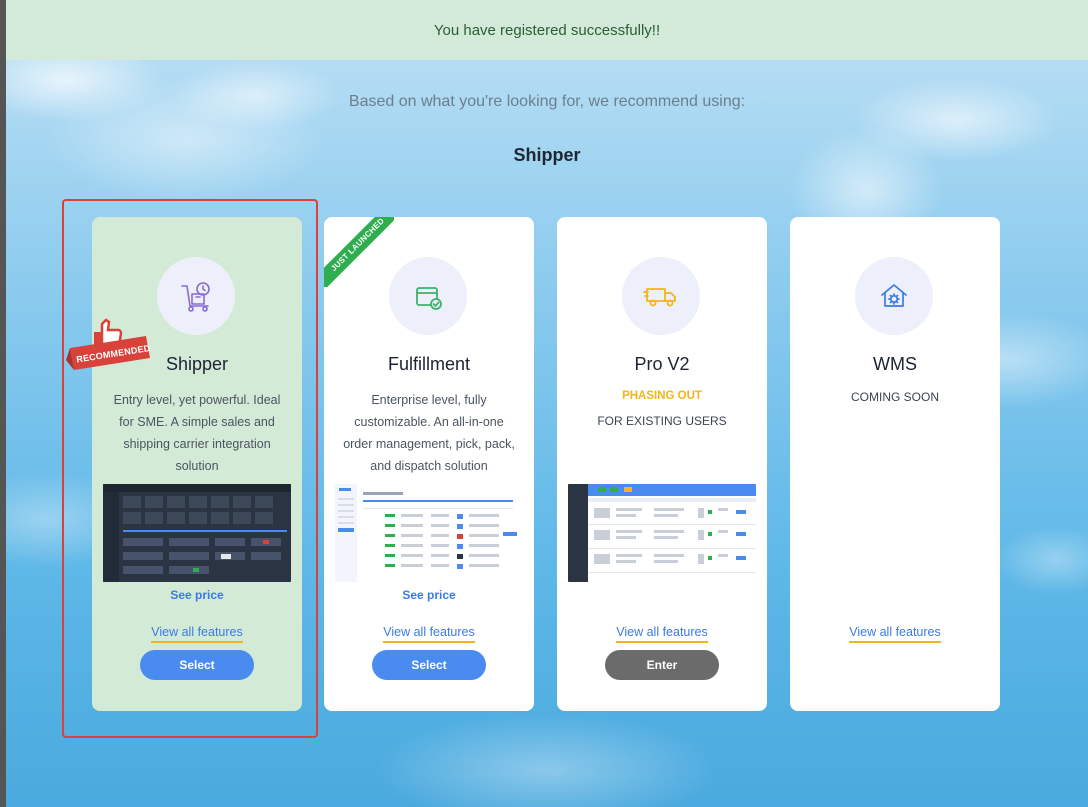  Describe the element at coordinates (429, 364) in the screenshot. I see `plan-title: Fulfillment` at that location.